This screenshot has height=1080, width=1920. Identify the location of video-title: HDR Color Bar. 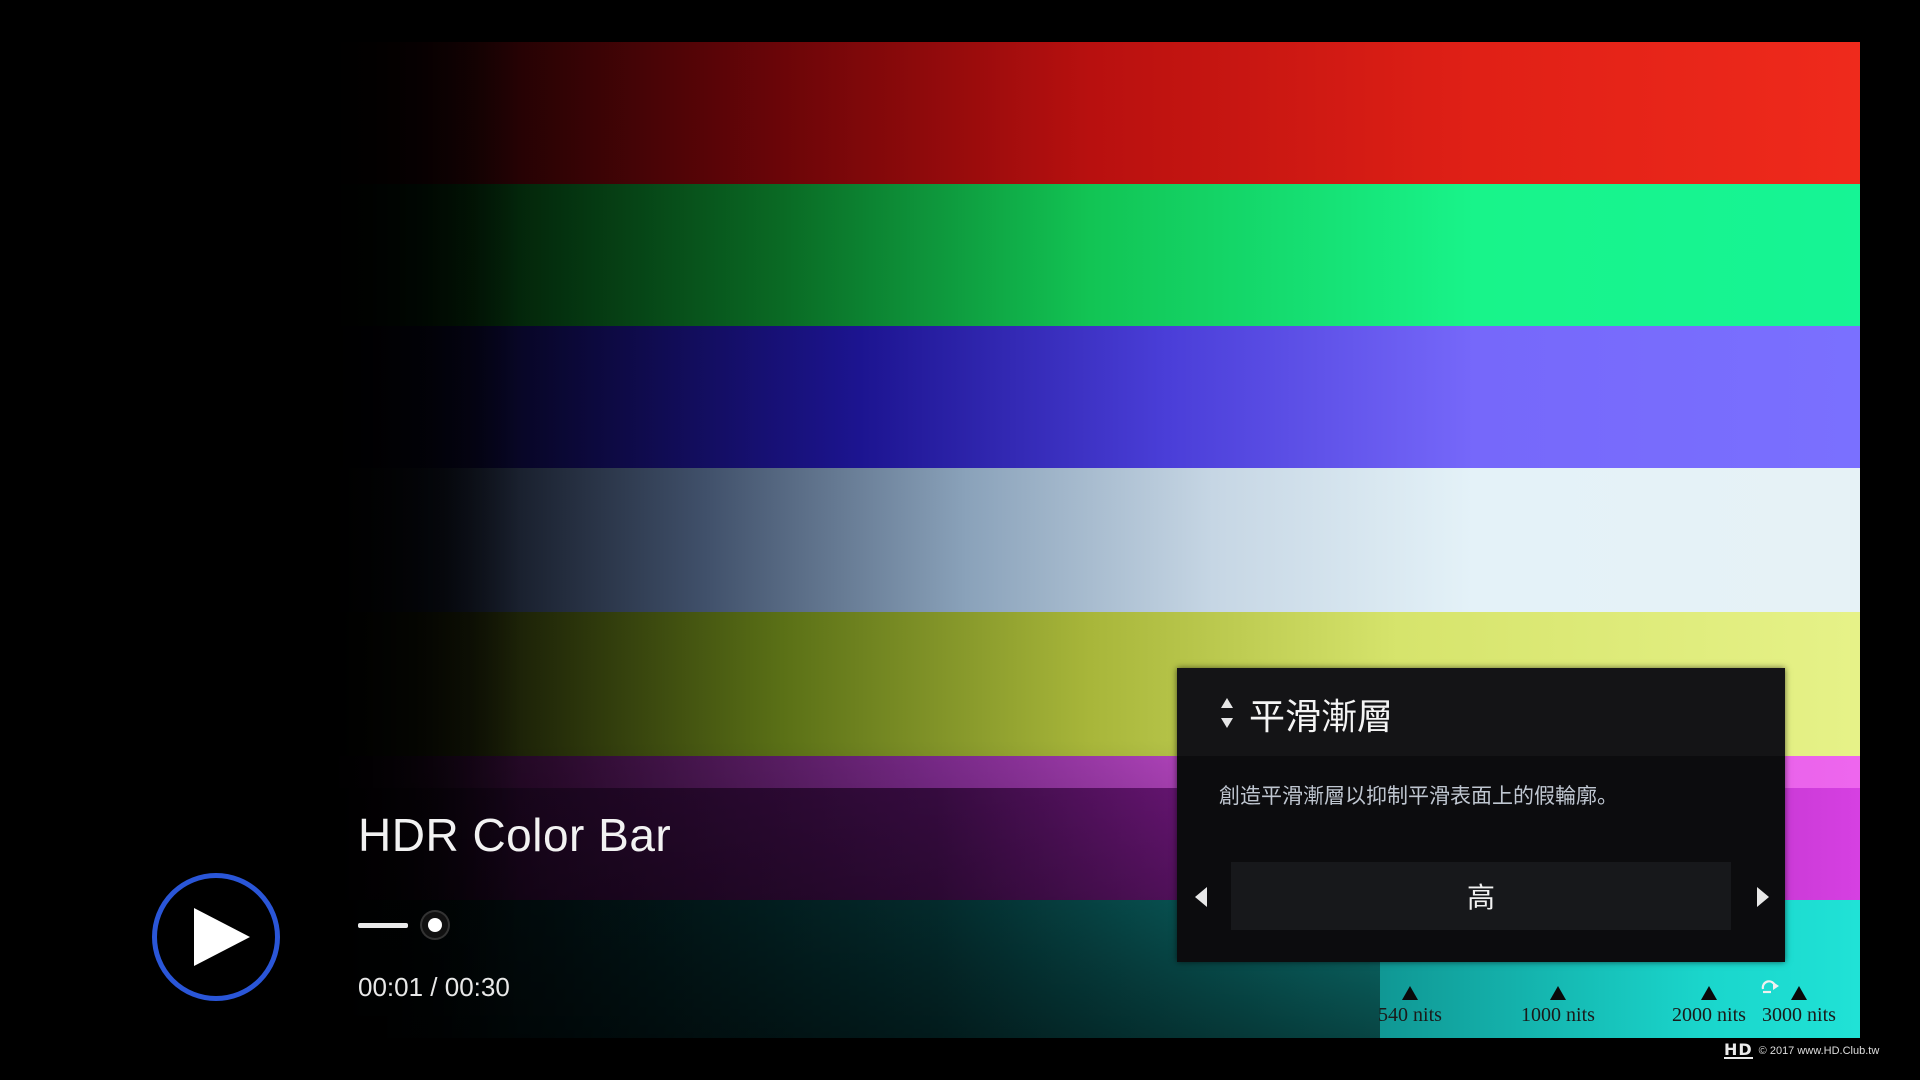
(515, 835).